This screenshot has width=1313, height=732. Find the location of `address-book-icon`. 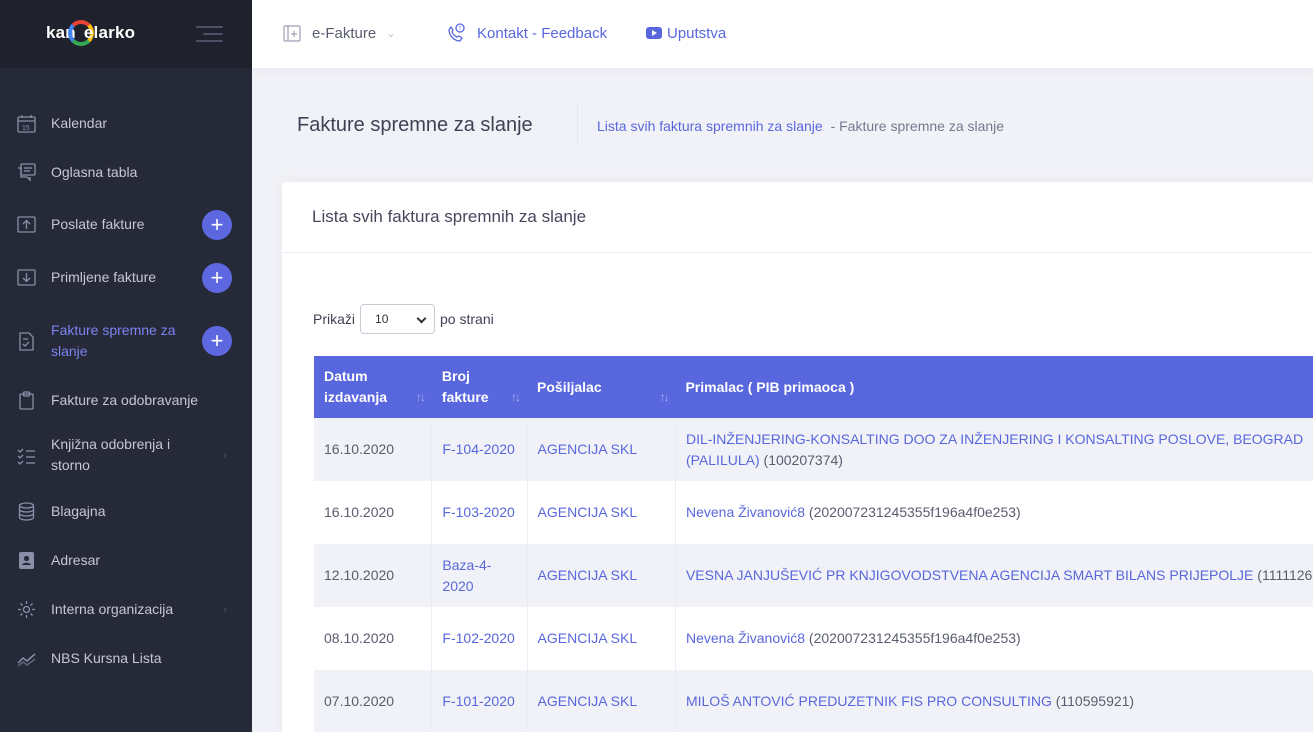

address-book-icon is located at coordinates (26, 560).